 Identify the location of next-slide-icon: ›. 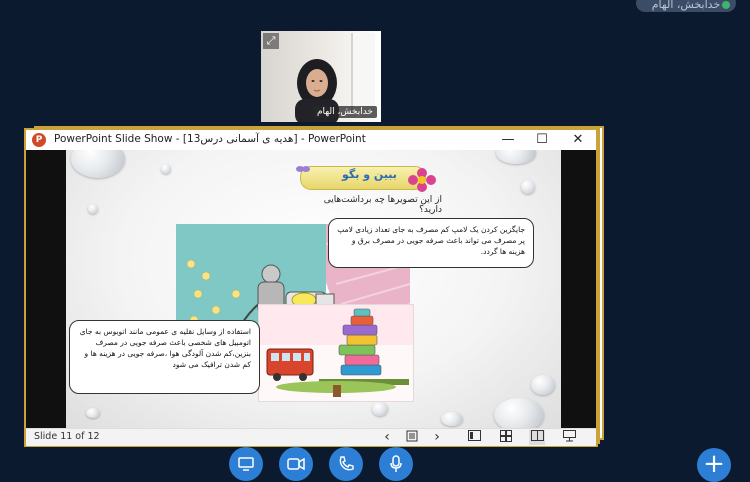
(437, 437).